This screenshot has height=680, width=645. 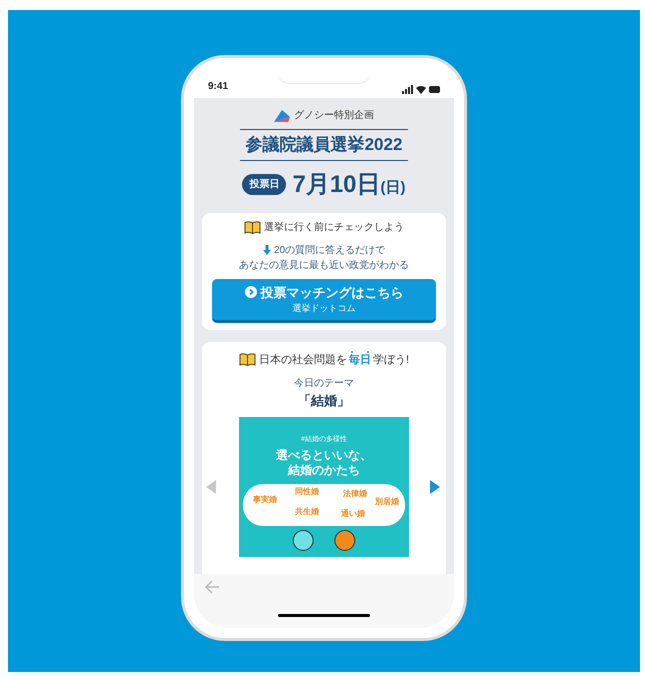 I want to click on cloud-word: 通い婚, so click(x=353, y=514).